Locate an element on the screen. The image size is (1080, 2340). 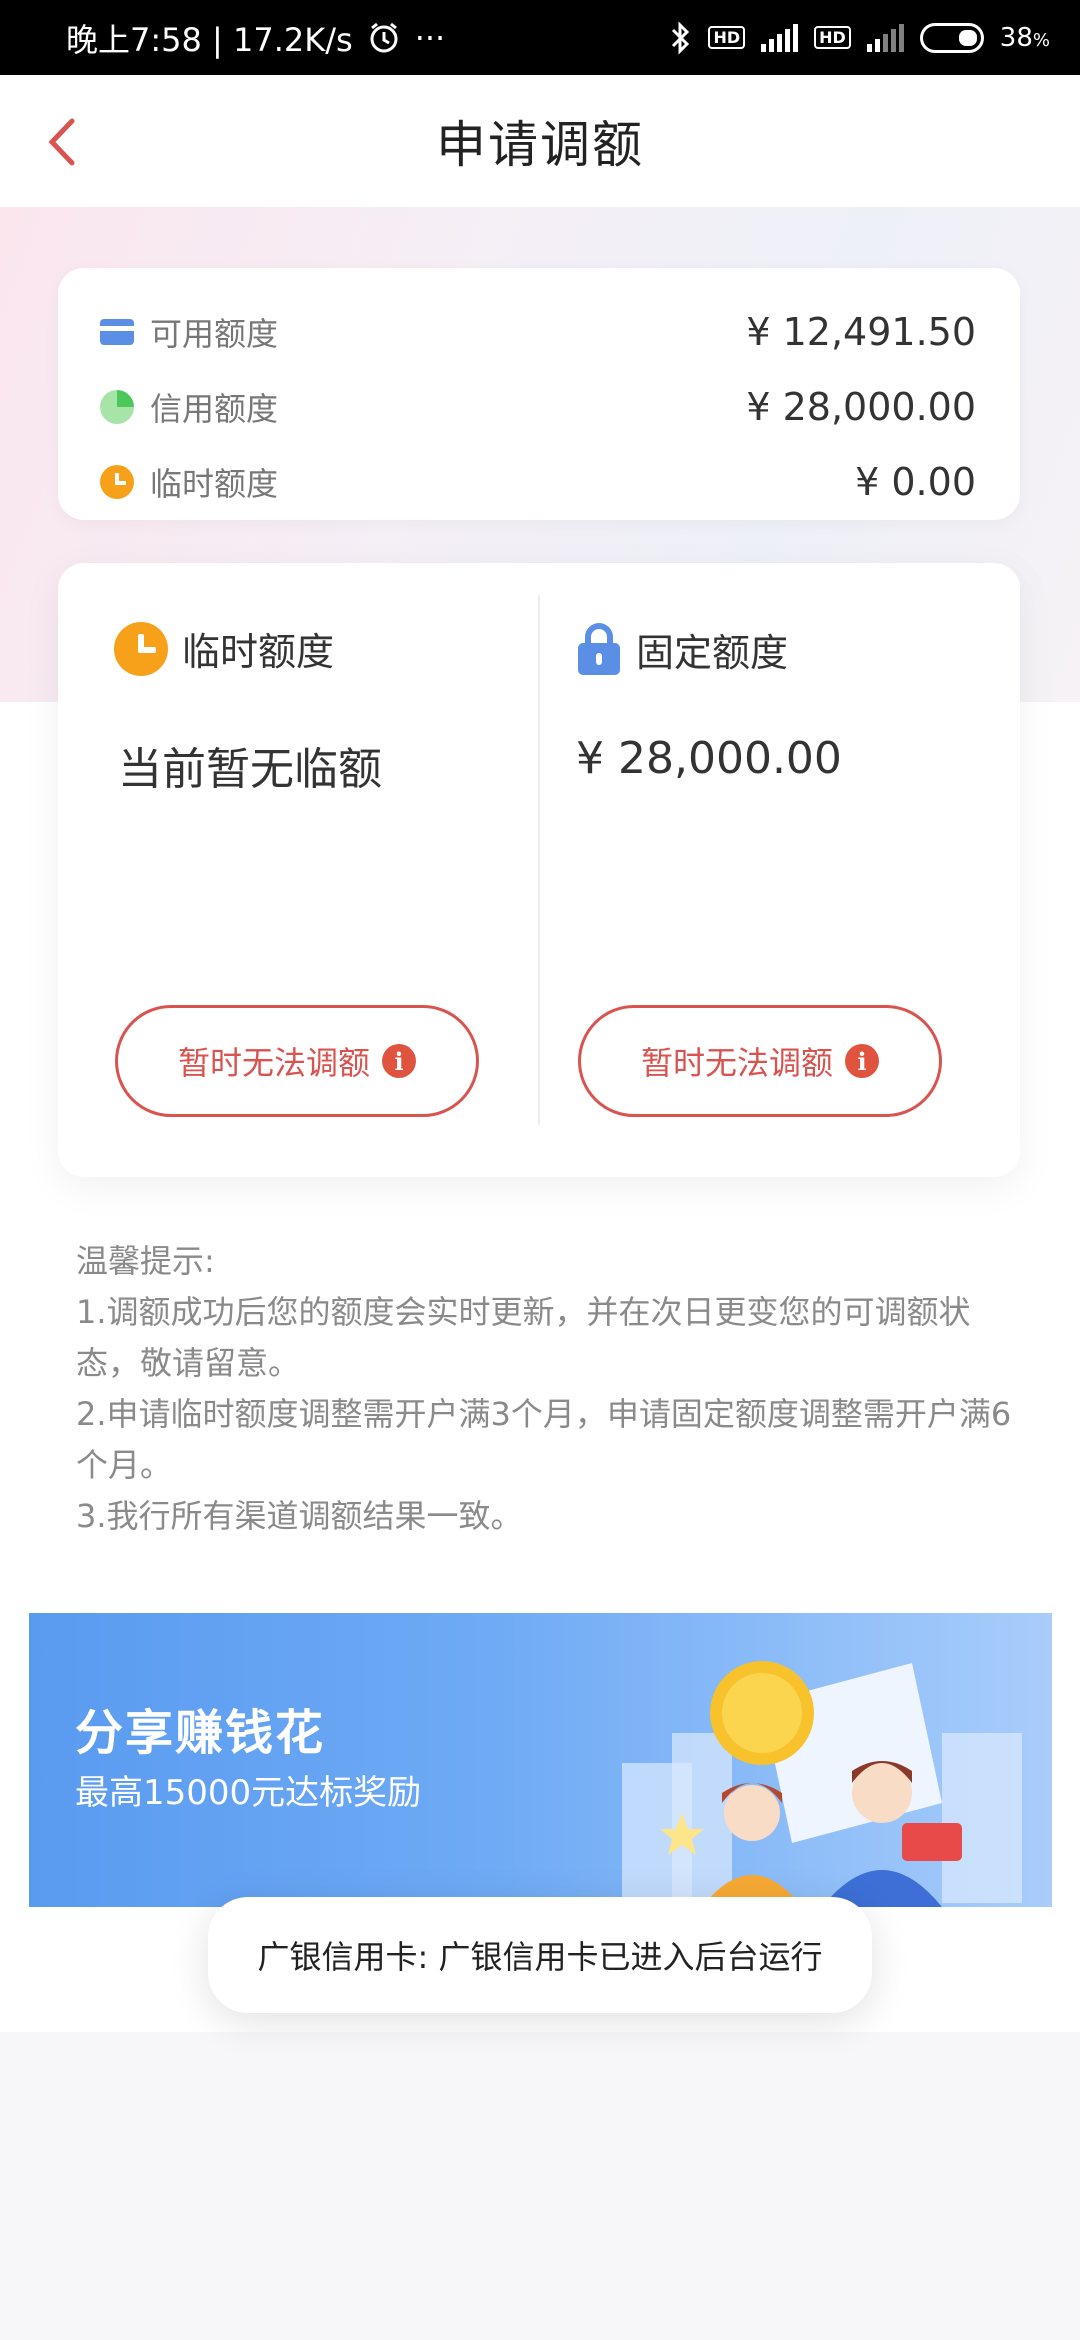
credit-quota-row: 信用额度 ¥ 28,000.00 is located at coordinates (538, 406).